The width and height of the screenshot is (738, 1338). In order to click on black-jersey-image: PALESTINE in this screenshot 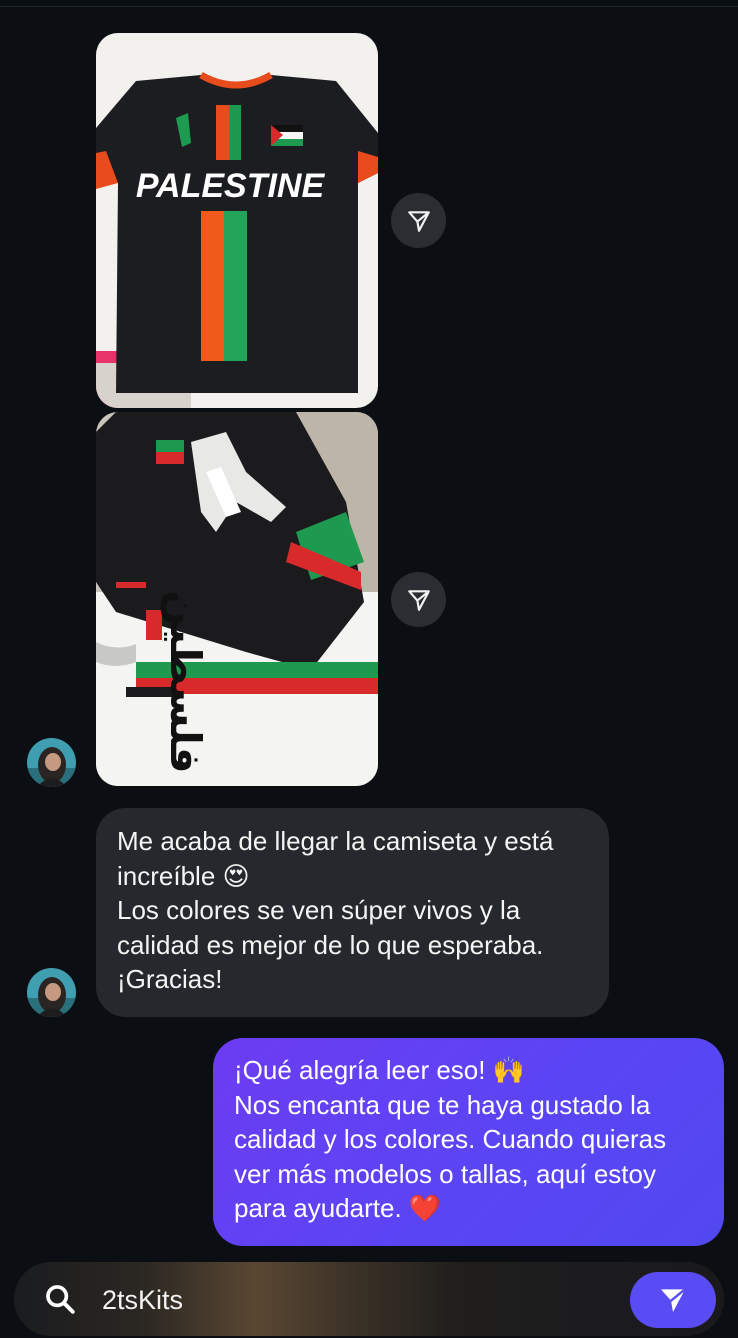, I will do `click(237, 220)`.